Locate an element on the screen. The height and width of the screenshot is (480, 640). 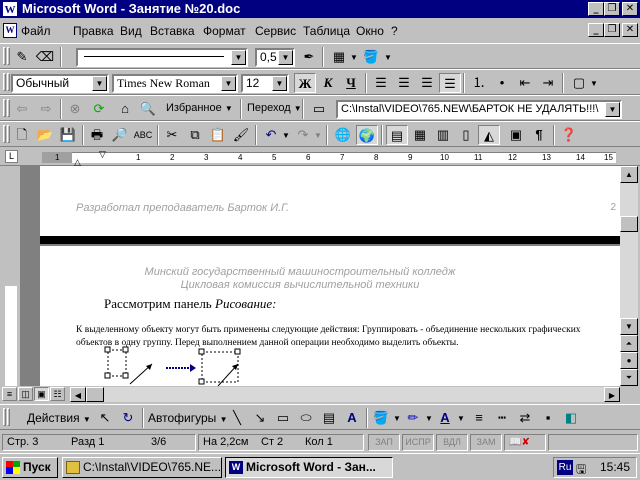
wordart-icon: A is located at coordinates (352, 418).